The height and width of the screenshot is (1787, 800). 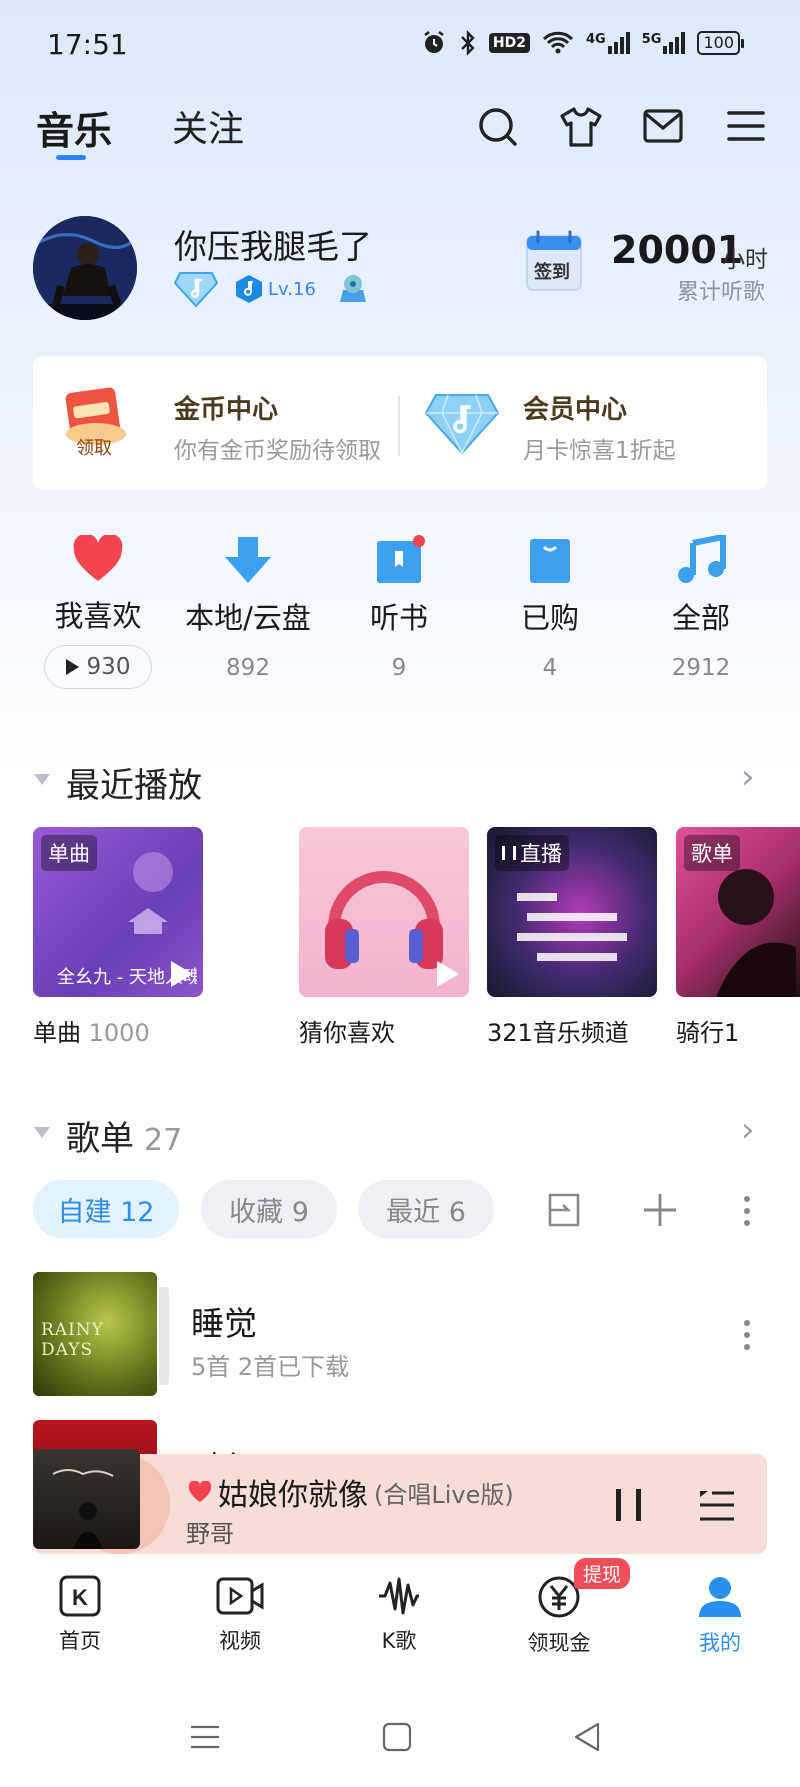 What do you see at coordinates (347, 1033) in the screenshot?
I see `recent-label: 猜你喜欢` at bounding box center [347, 1033].